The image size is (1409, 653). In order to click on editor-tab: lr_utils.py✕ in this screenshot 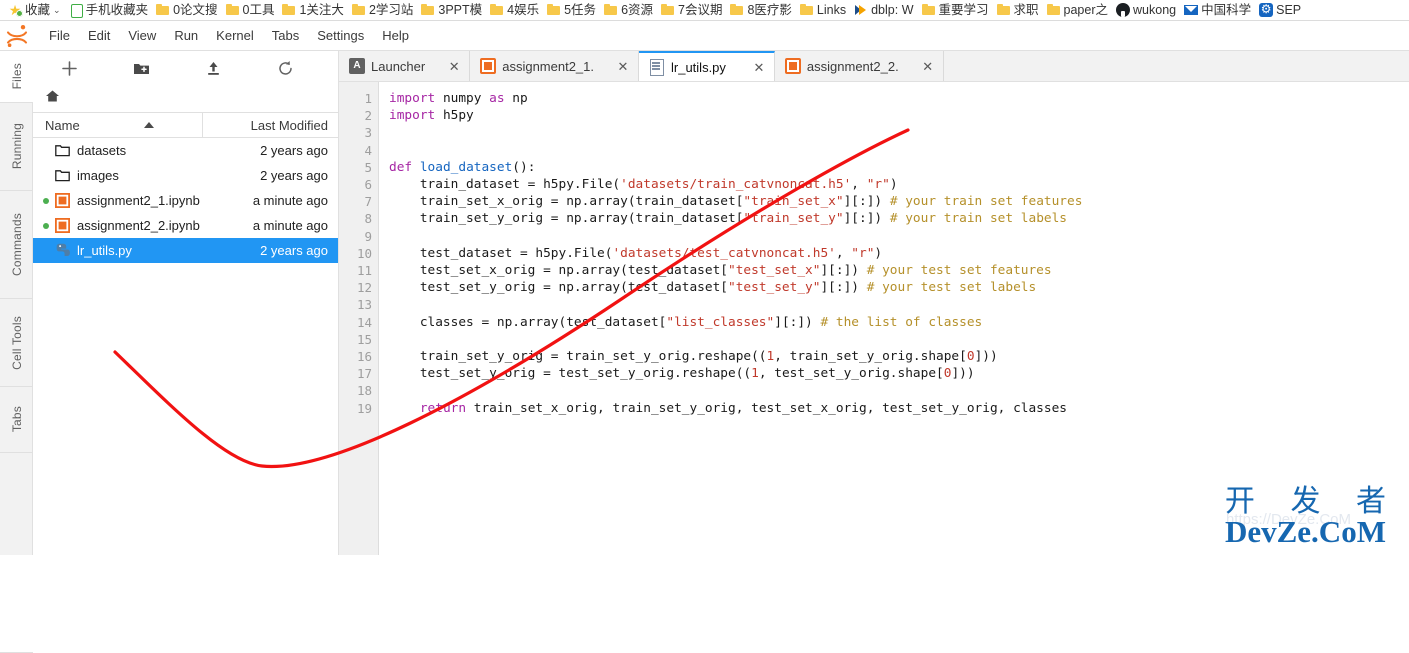, I will do `click(707, 66)`.